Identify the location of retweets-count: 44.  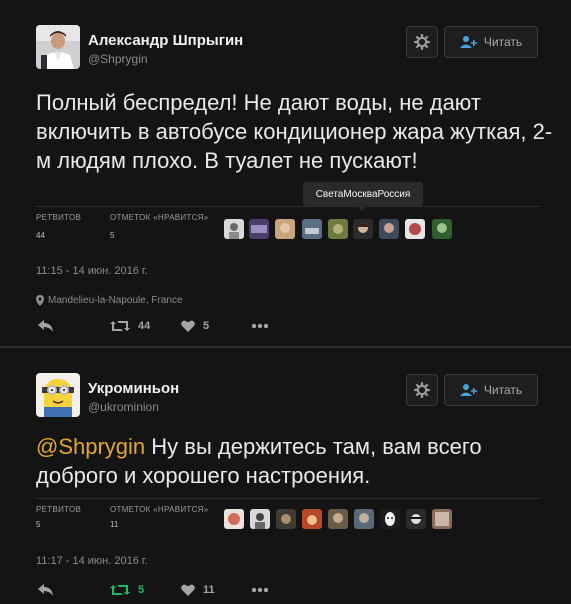
(40, 235).